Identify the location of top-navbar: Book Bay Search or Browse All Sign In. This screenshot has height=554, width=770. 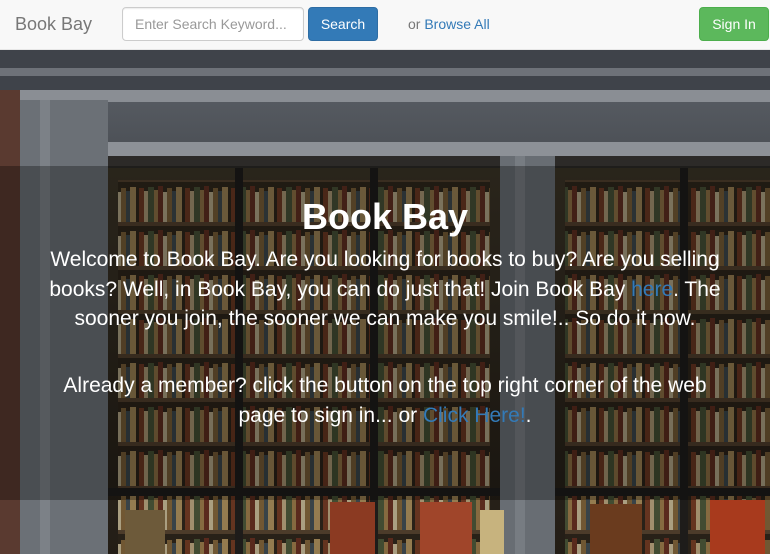
(385, 25).